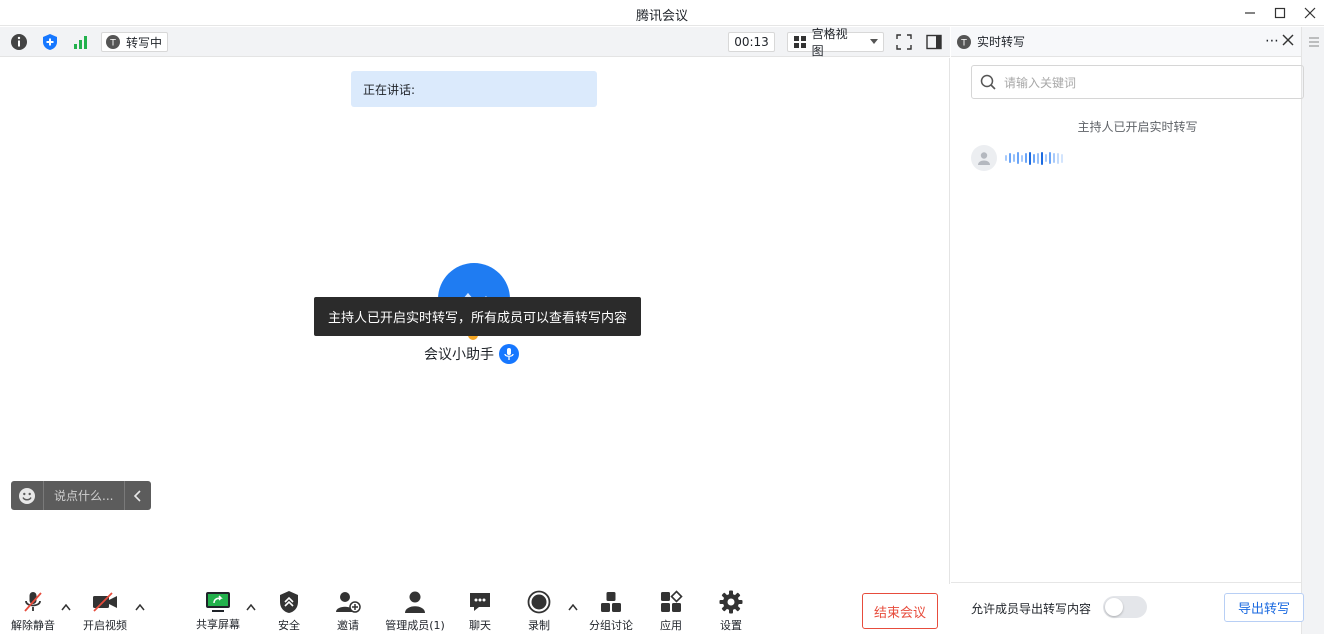  I want to click on user-avatar-icon, so click(984, 158).